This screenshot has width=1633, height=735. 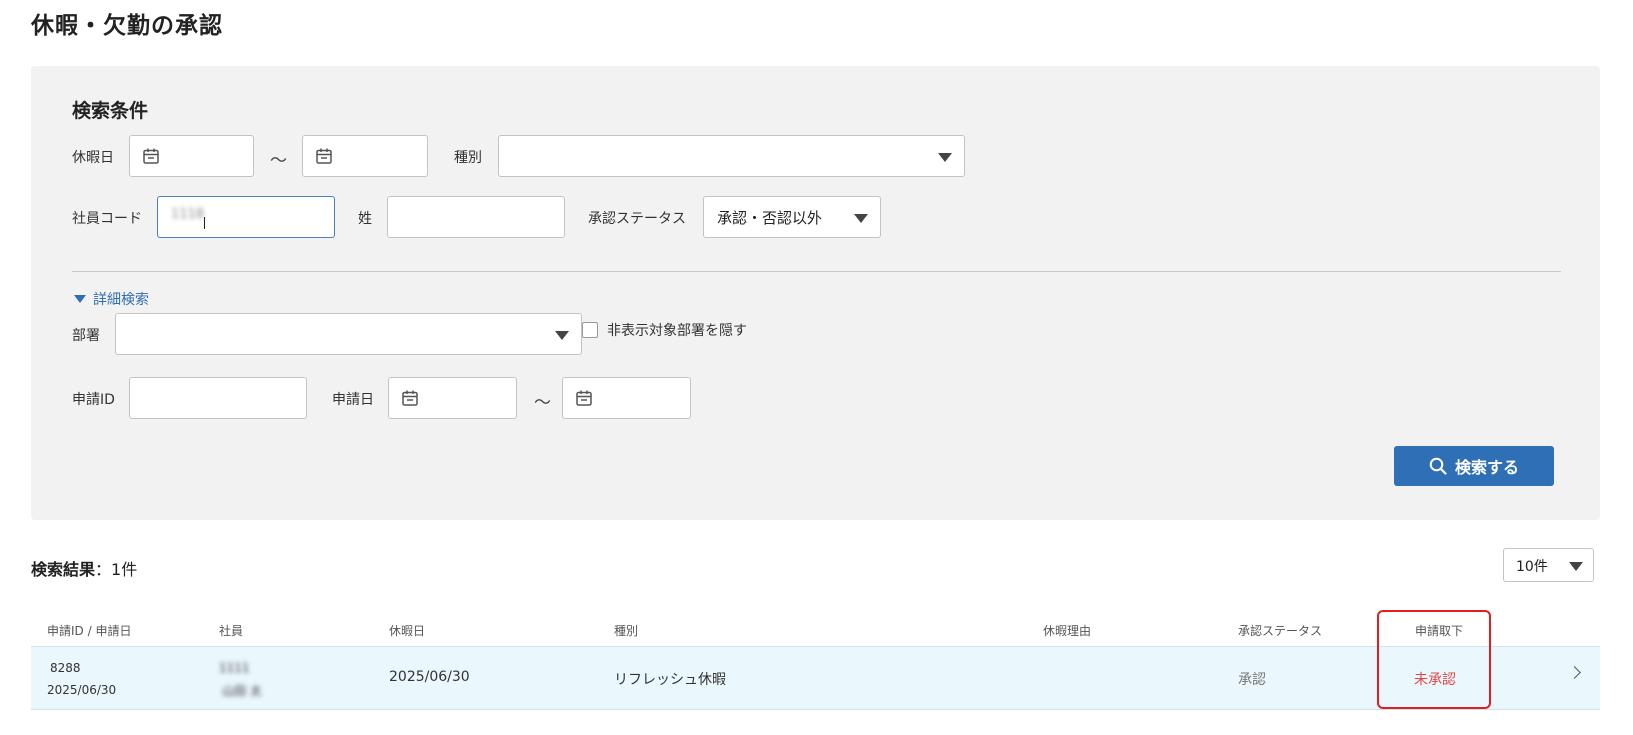 I want to click on per-page-select: 10件, so click(x=1548, y=565).